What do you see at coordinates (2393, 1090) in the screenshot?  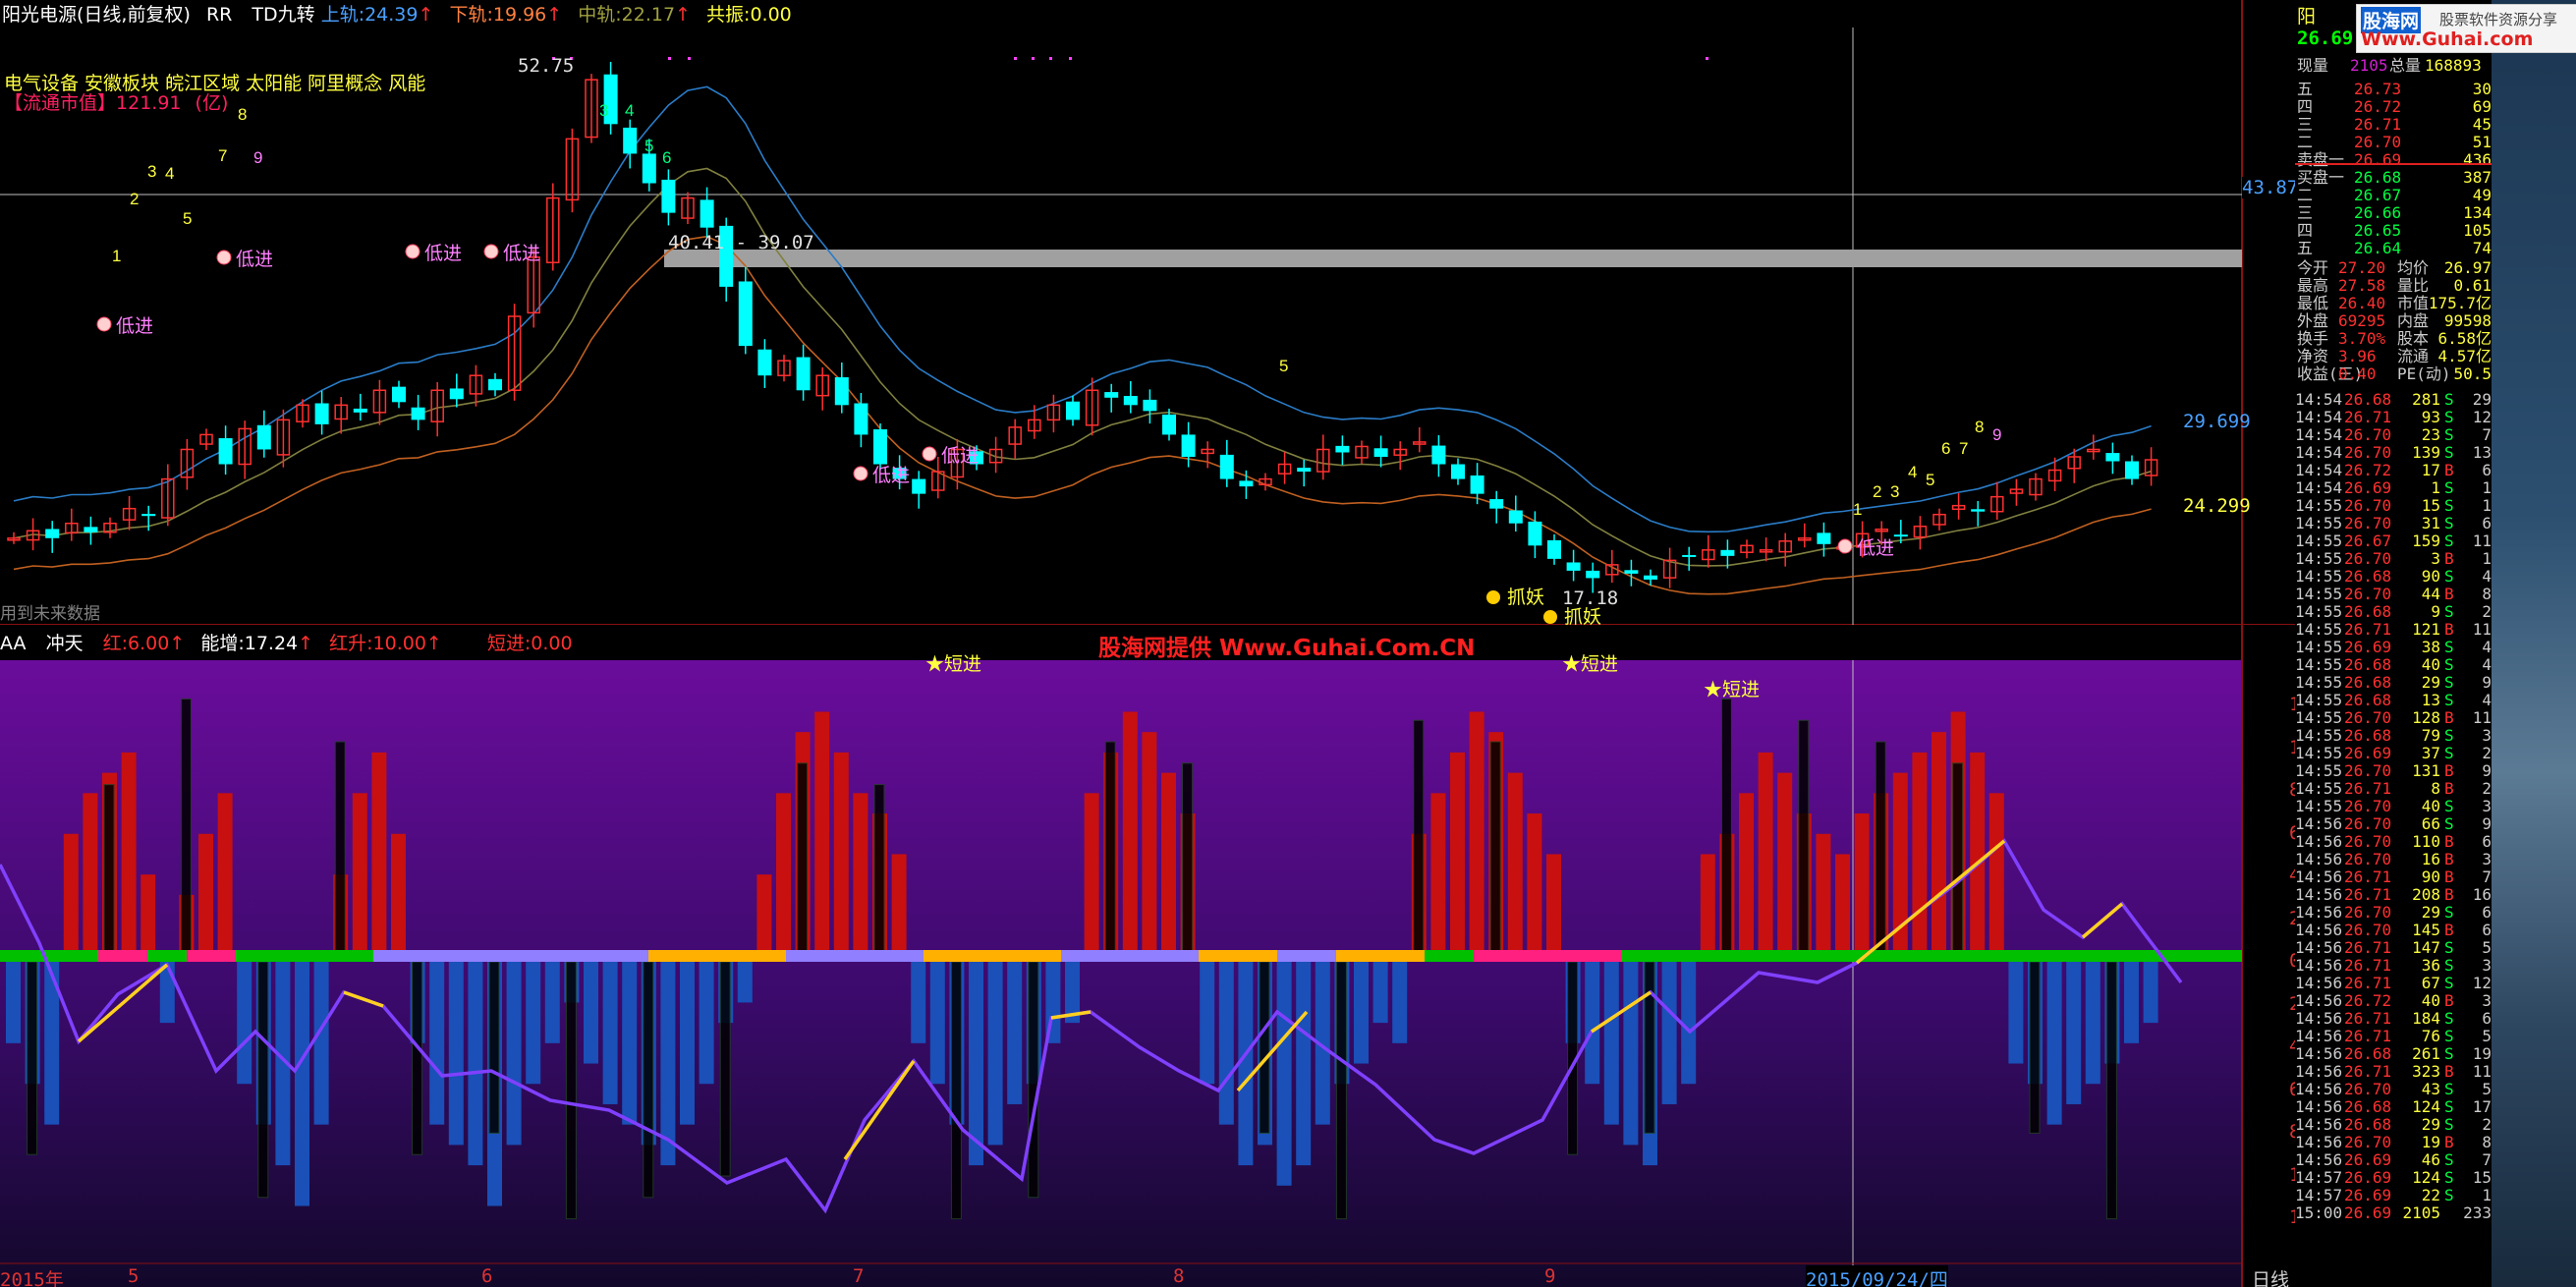 I see `tick-row: 14:56 26.70 43 S 5` at bounding box center [2393, 1090].